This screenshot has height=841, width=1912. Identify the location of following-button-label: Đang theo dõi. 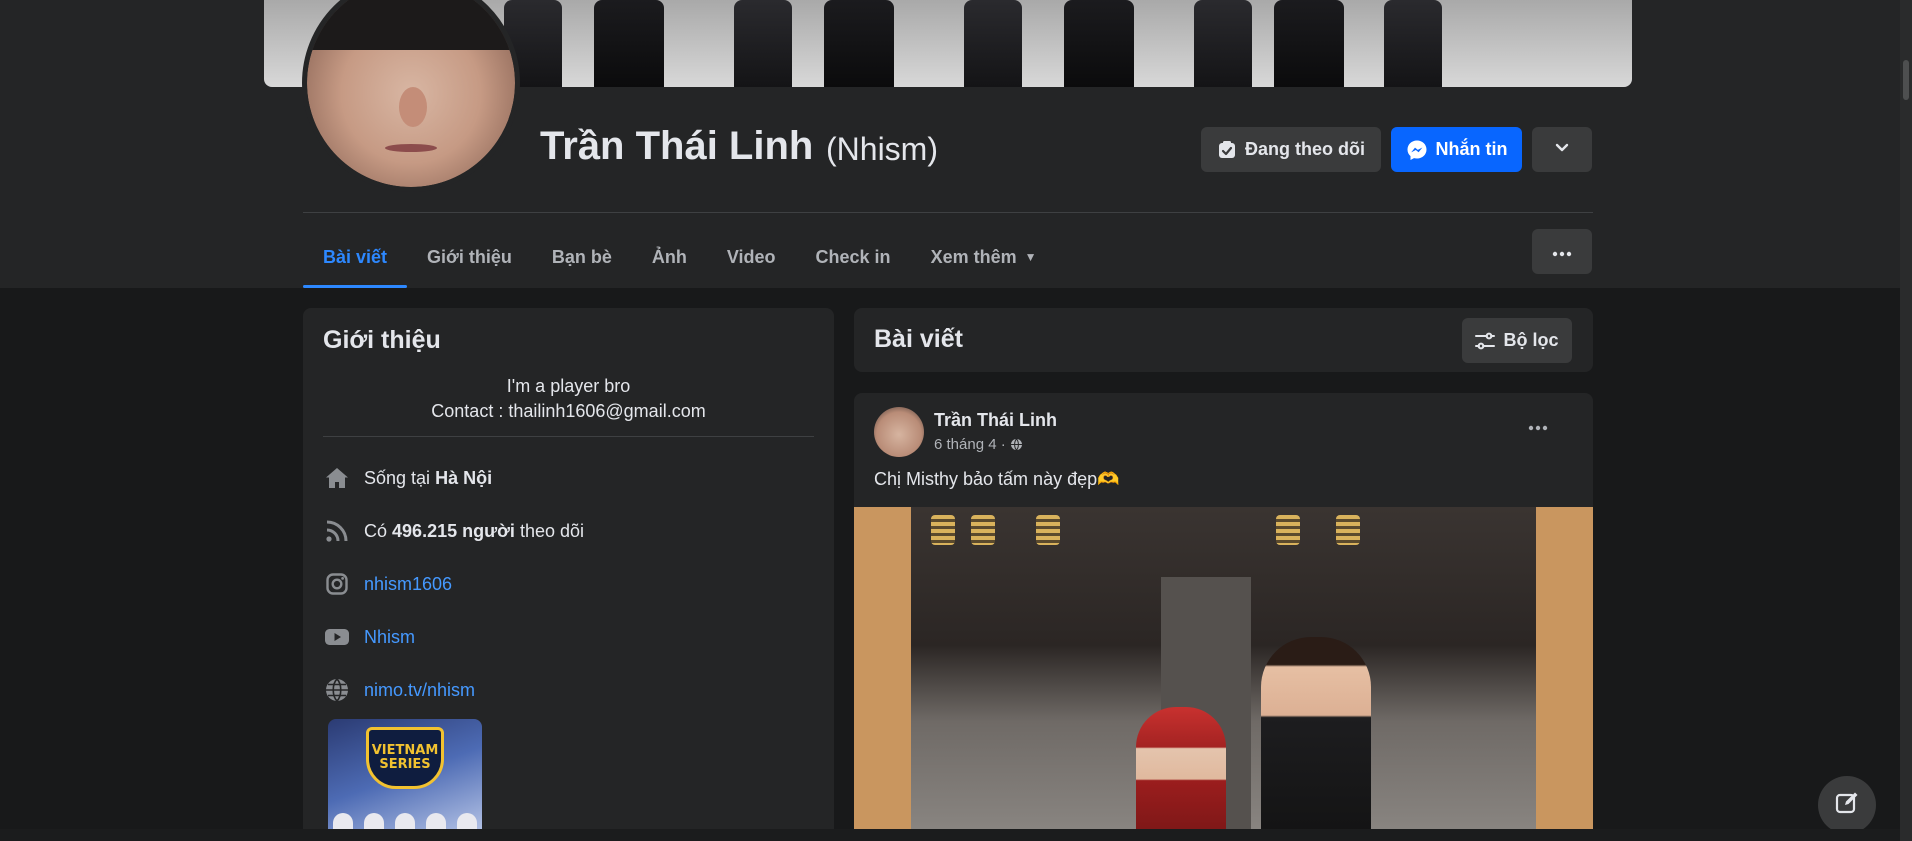
(1305, 149).